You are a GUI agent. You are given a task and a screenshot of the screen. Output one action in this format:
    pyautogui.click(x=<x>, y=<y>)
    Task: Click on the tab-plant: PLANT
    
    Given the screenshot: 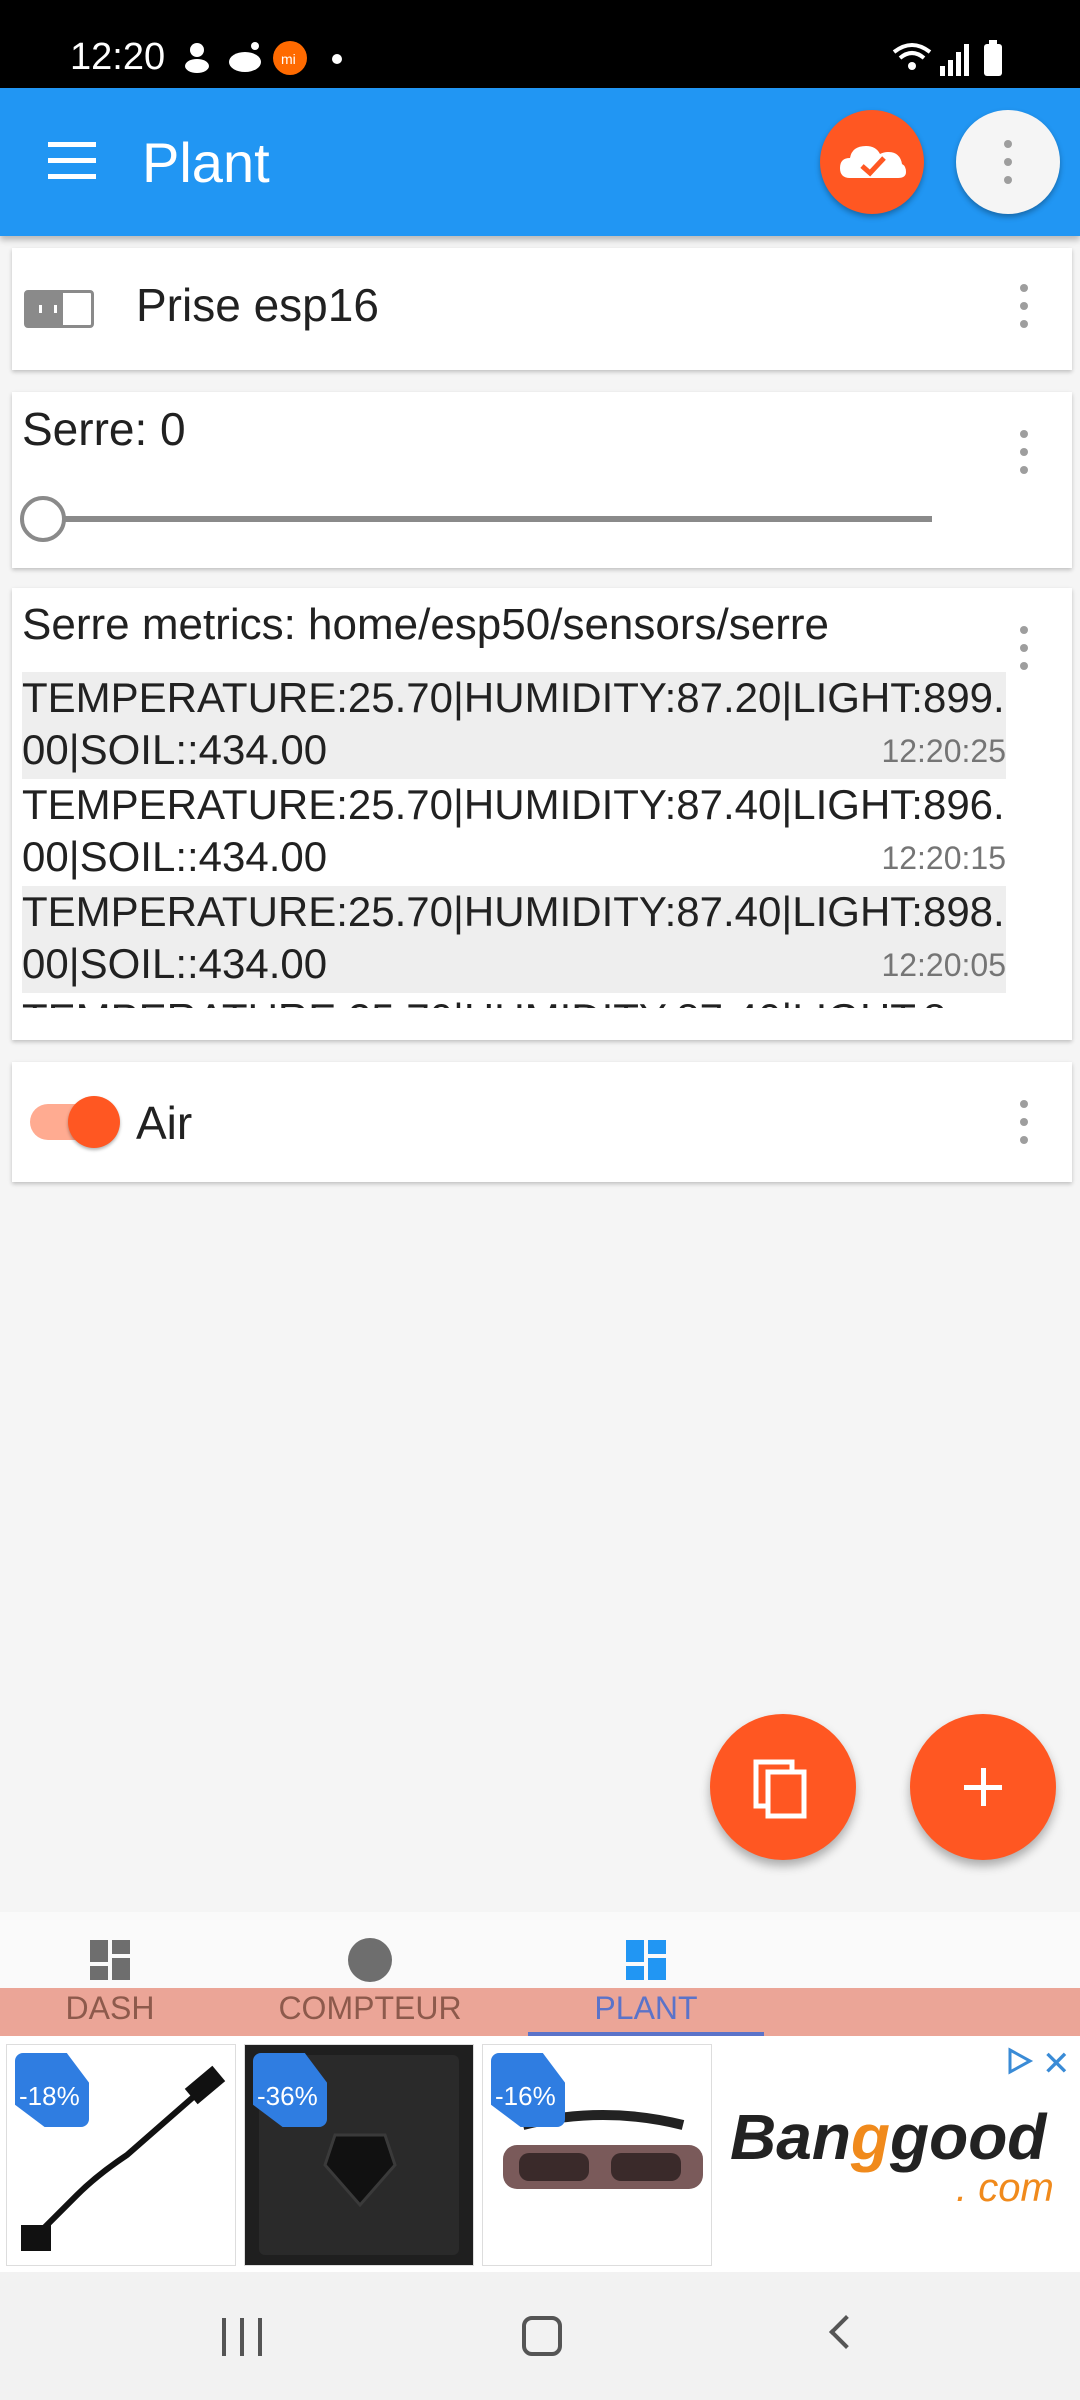 What is the action you would take?
    pyautogui.click(x=646, y=1974)
    